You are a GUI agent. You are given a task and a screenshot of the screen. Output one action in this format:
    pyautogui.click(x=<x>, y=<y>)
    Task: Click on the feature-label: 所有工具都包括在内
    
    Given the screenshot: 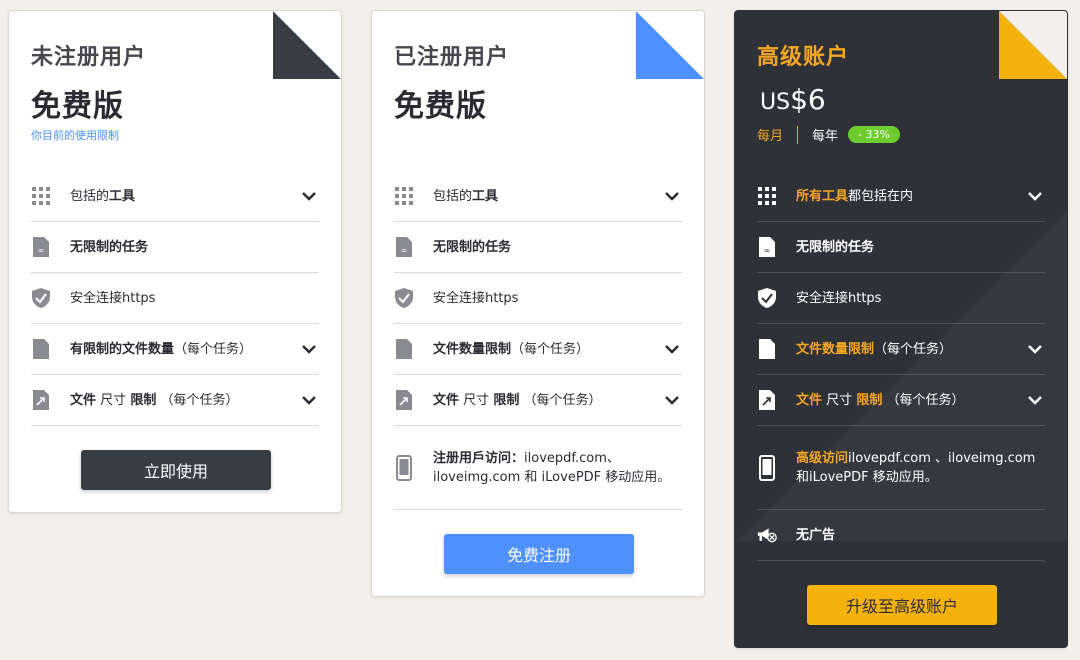 What is the action you would take?
    pyautogui.click(x=911, y=196)
    